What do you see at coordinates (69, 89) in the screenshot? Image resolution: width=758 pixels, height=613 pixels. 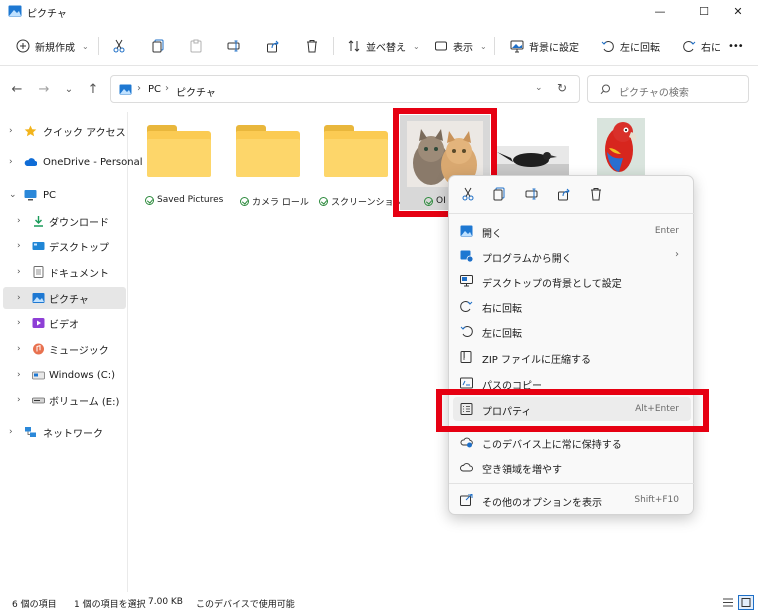 I see `recent-locations-button: ⌄` at bounding box center [69, 89].